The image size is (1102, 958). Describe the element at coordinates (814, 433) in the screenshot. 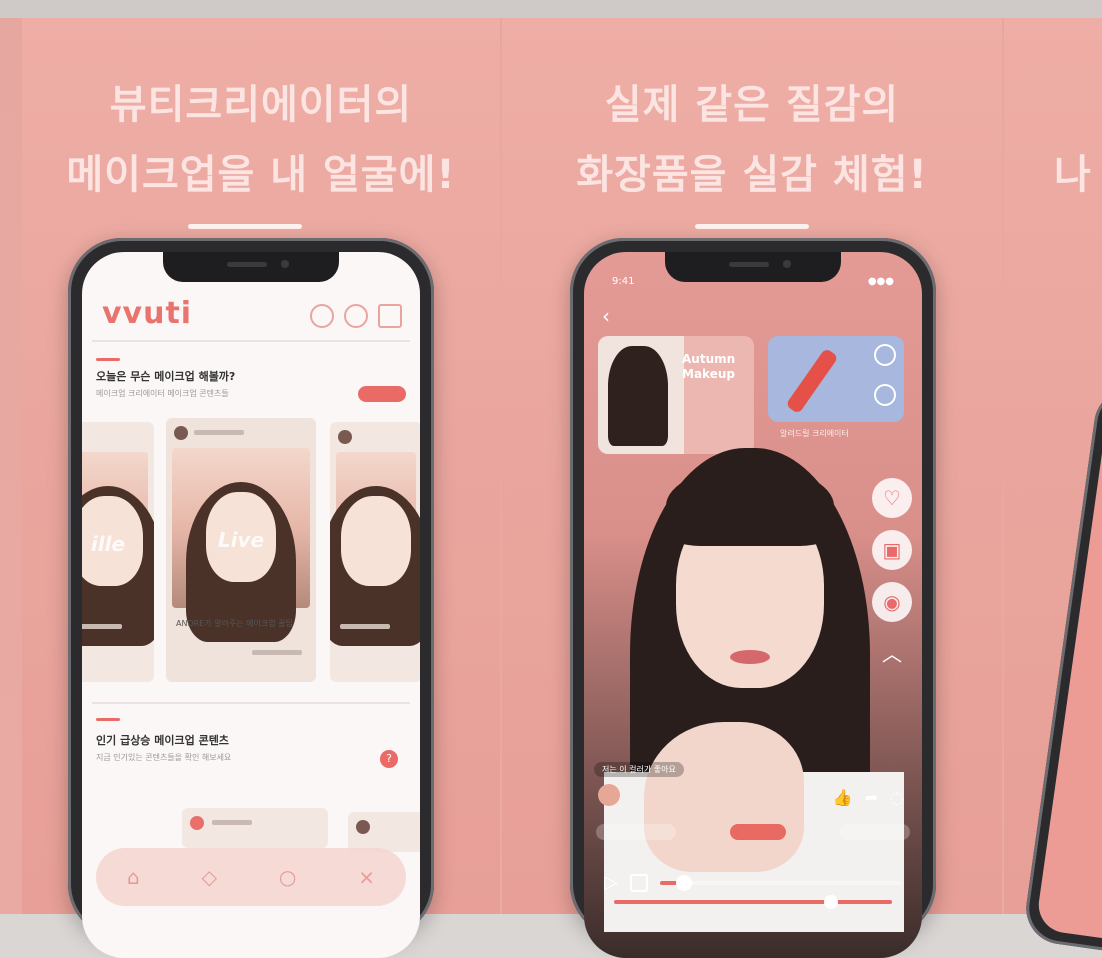

I see `product-caption: 알려드릴 크리에이터` at that location.